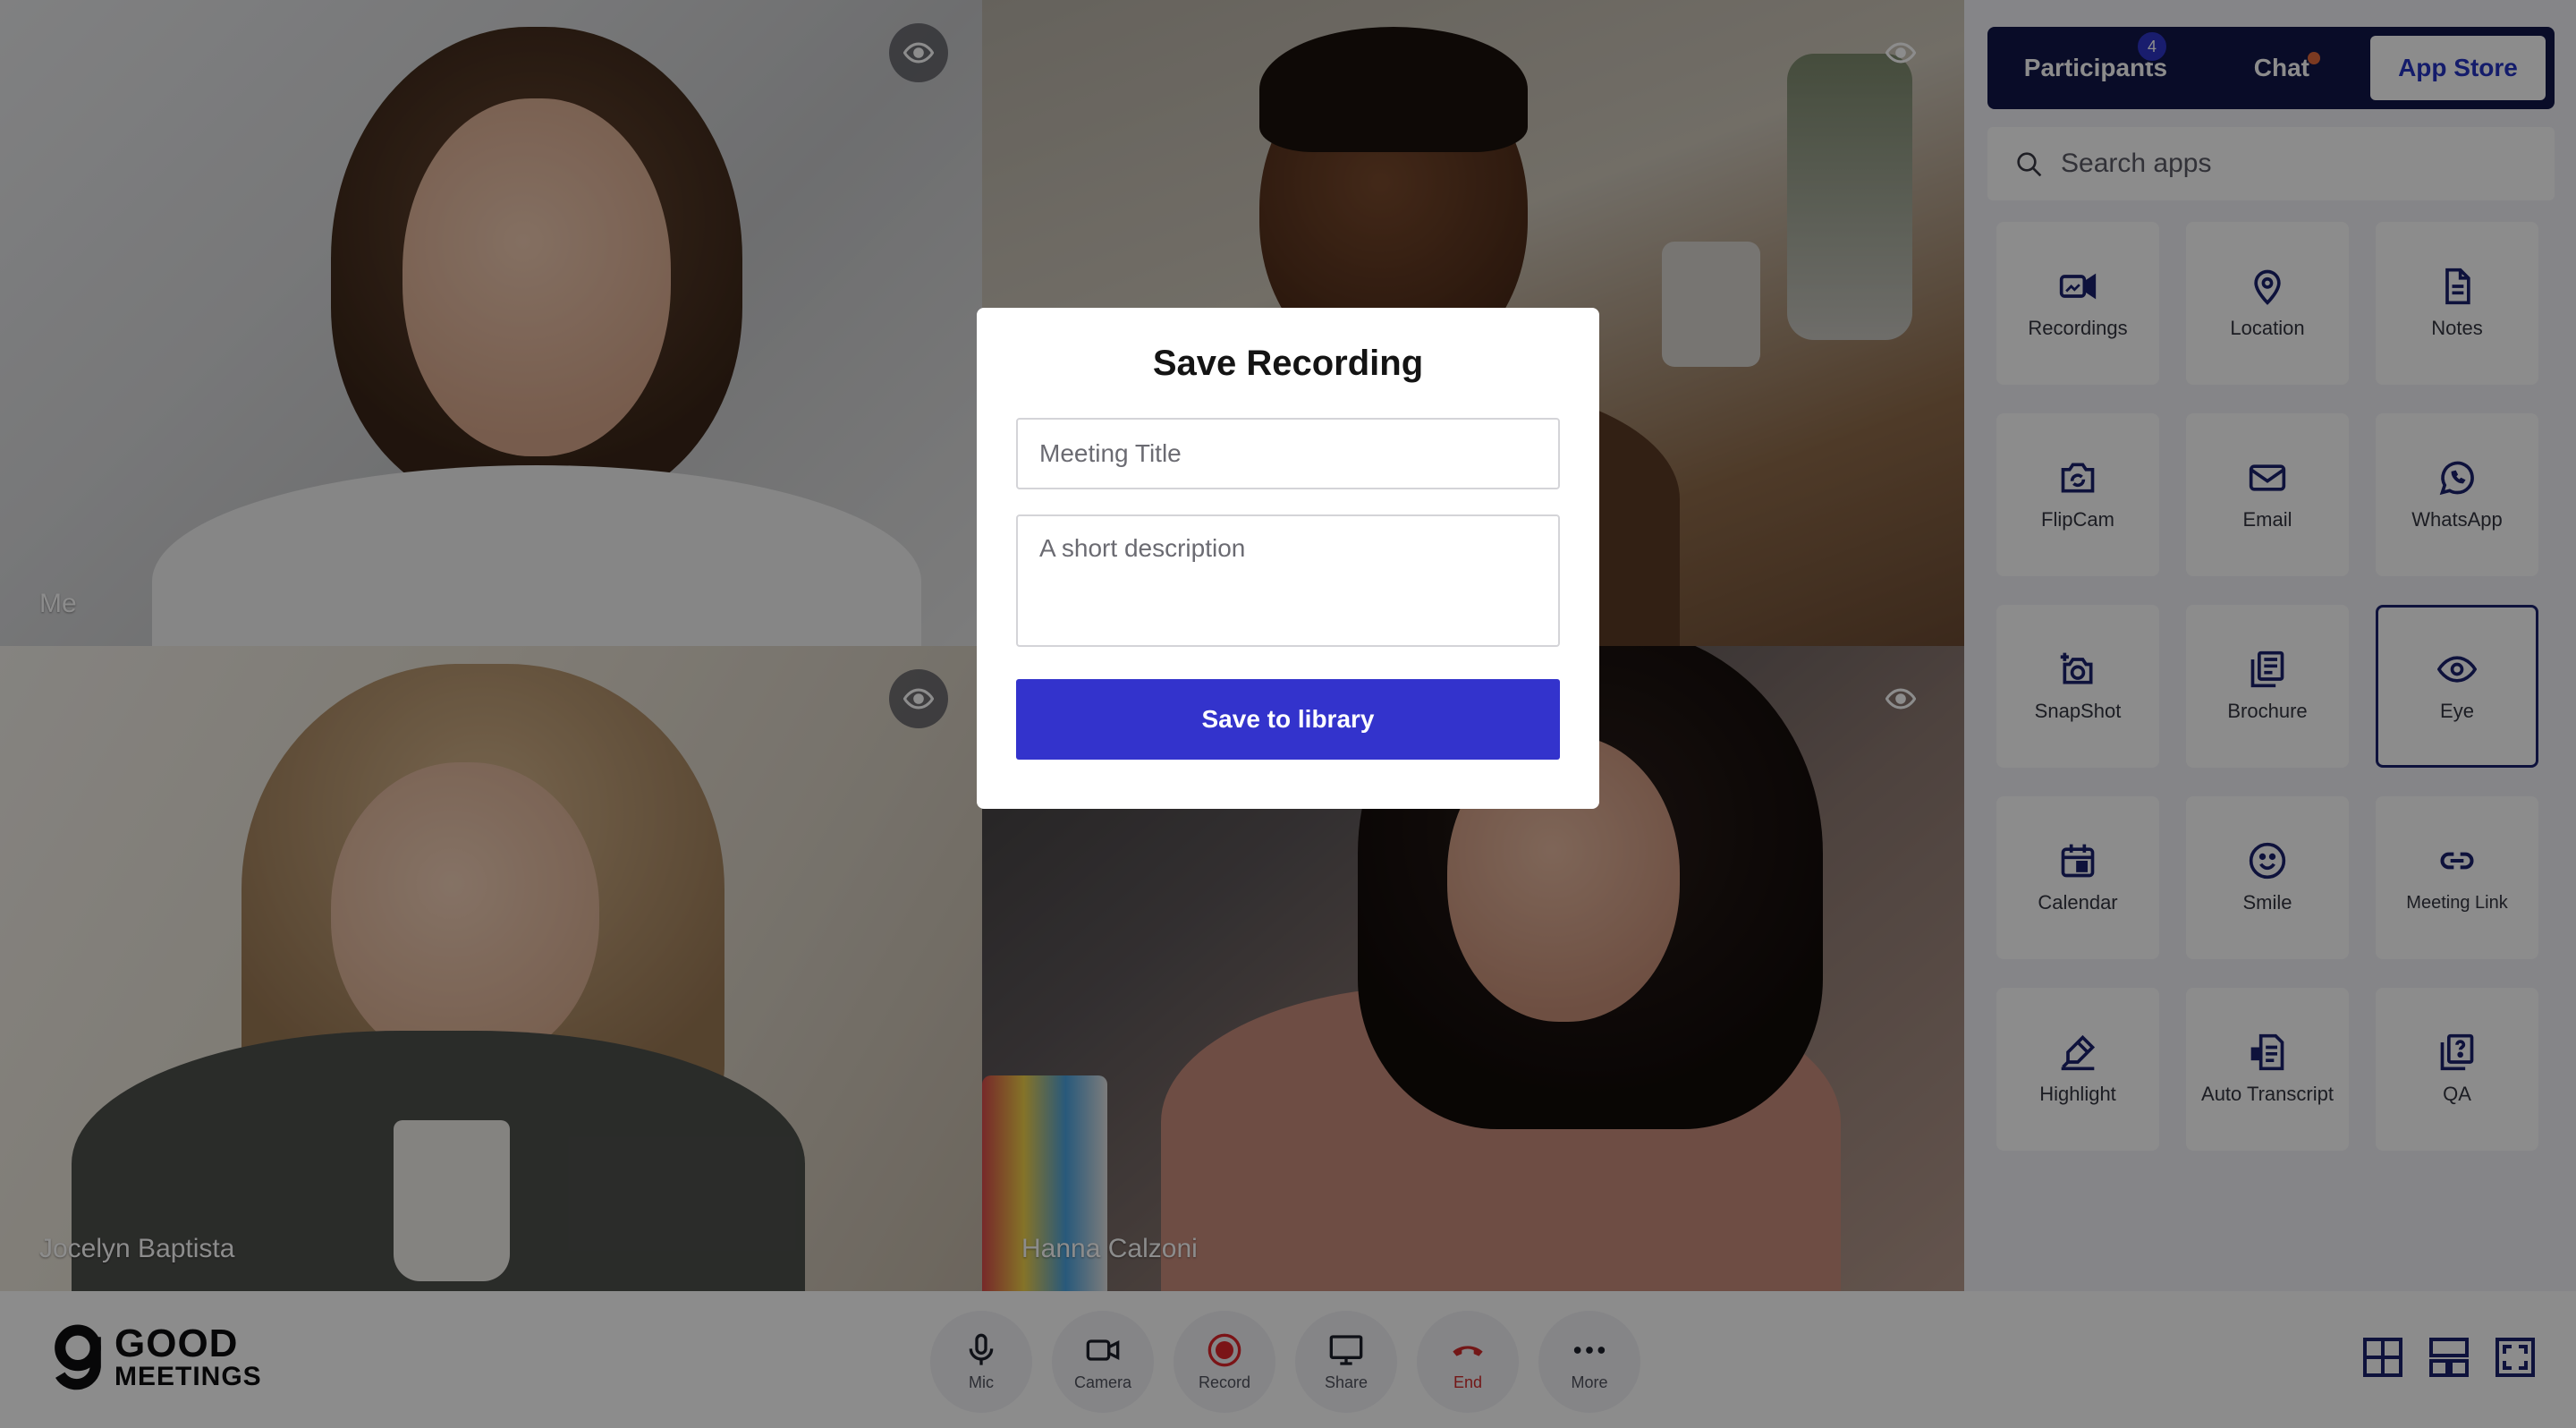 This screenshot has height=1428, width=2576. Describe the element at coordinates (1288, 580) in the screenshot. I see `description-textarea` at that location.